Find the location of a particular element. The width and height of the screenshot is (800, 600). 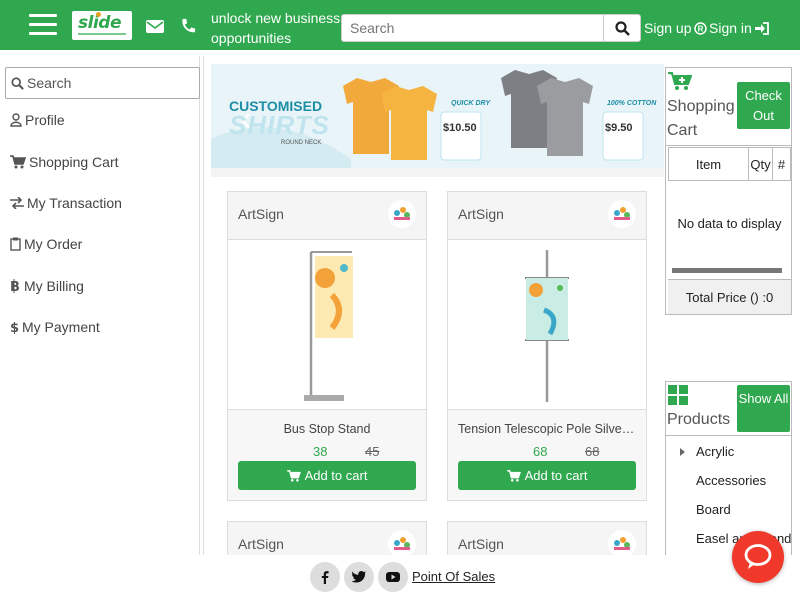

product-price: 38 is located at coordinates (320, 451).